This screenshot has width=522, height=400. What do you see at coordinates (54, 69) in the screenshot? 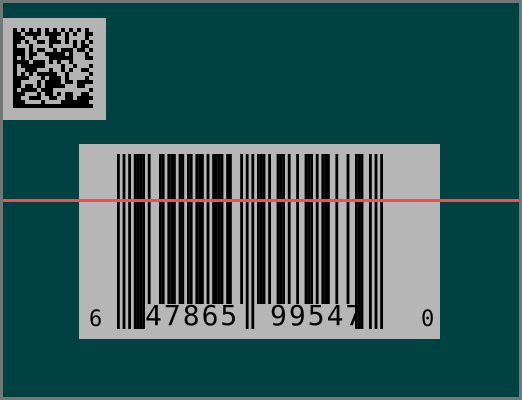
I see `datamatrix-card` at bounding box center [54, 69].